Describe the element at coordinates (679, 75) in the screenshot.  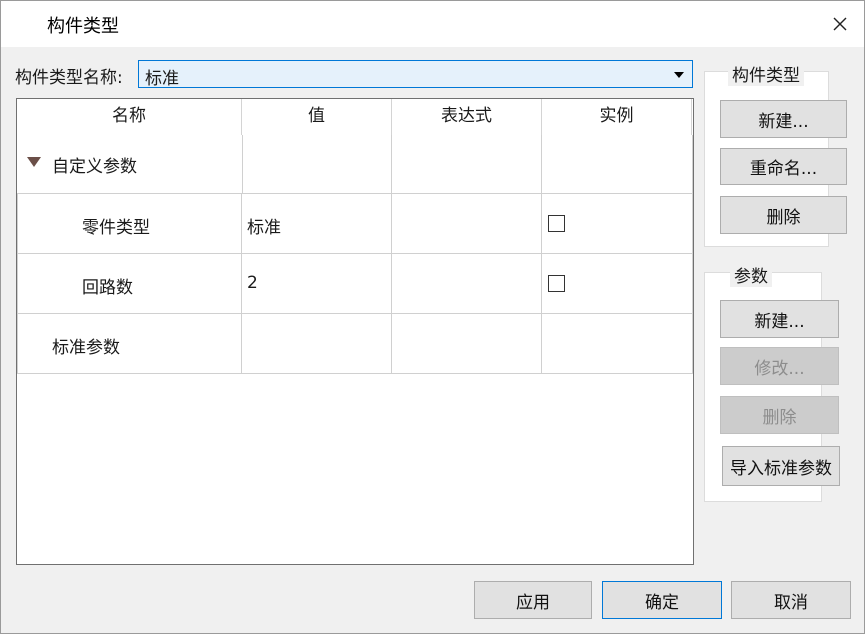
I see `chevron-down-icon` at that location.